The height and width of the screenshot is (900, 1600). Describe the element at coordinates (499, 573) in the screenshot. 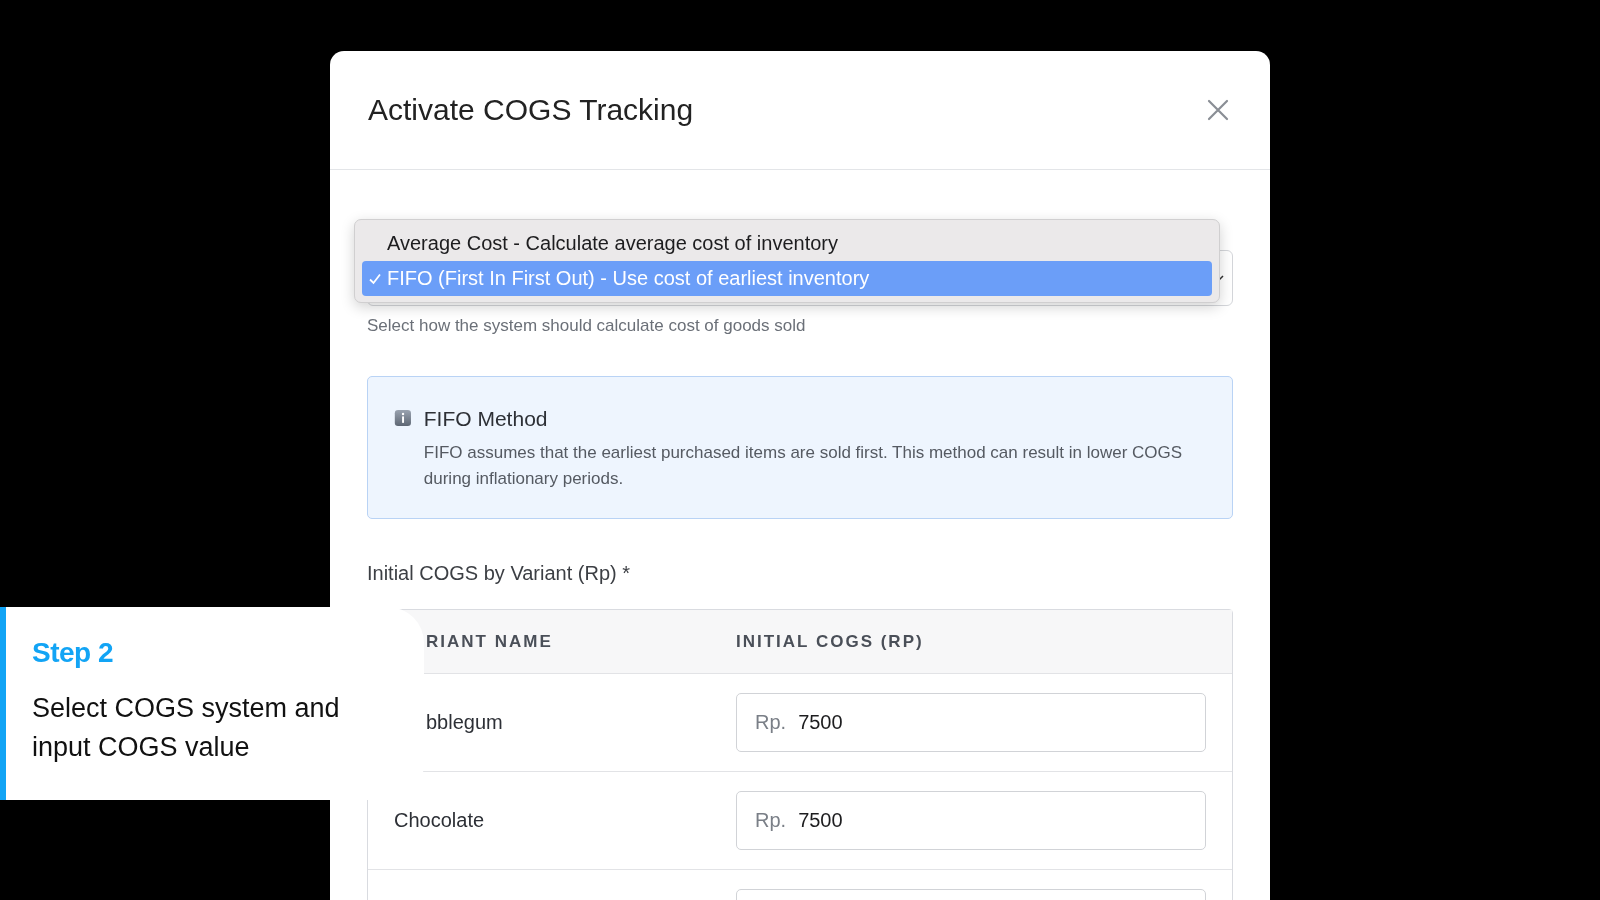

I see `section-label: Initial COGS by Variant (Rp) *` at that location.